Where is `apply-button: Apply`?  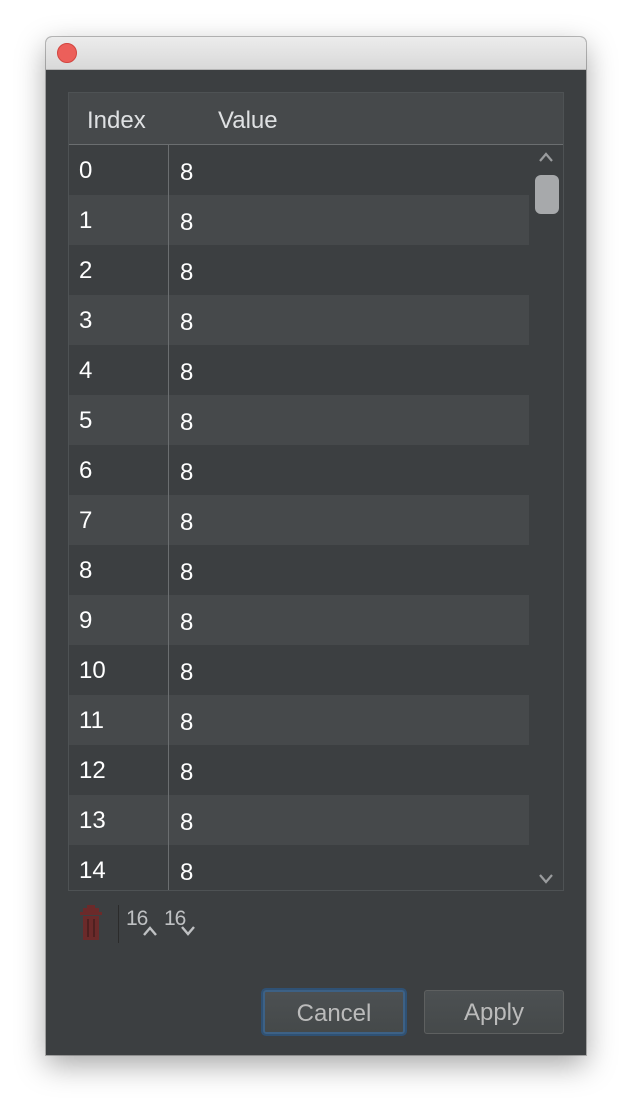
apply-button: Apply is located at coordinates (494, 1012).